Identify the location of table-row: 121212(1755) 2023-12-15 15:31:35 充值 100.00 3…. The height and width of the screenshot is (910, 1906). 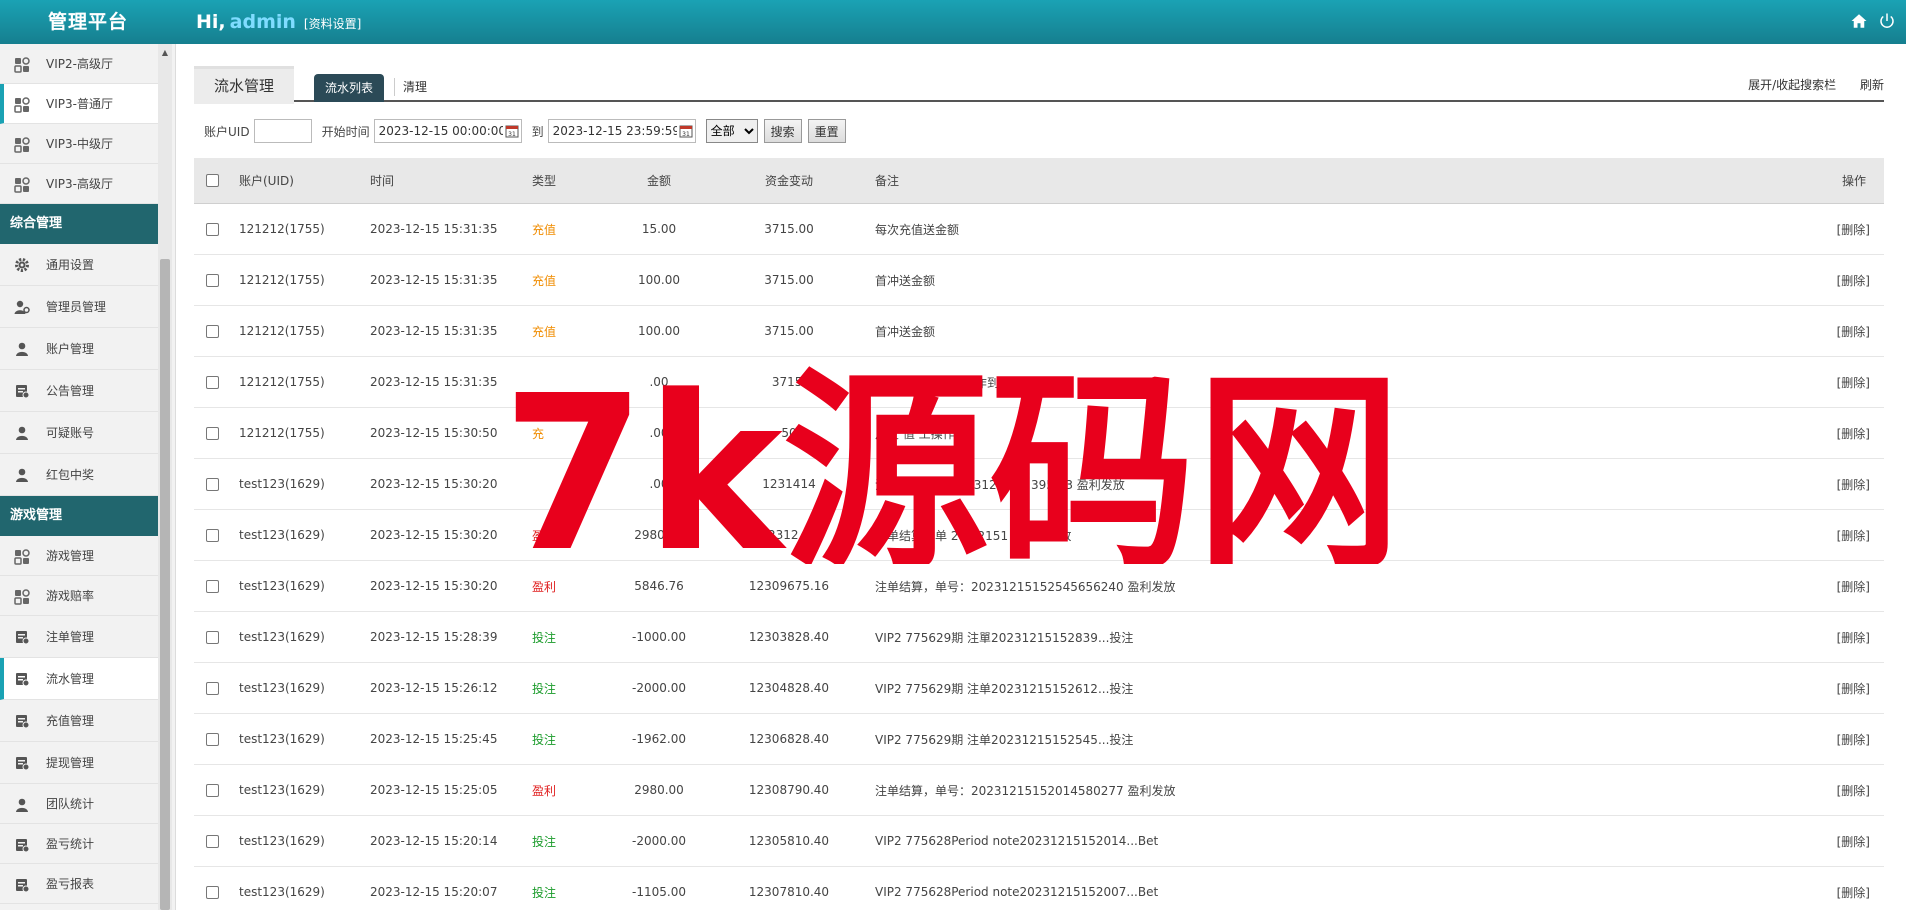
(1039, 280).